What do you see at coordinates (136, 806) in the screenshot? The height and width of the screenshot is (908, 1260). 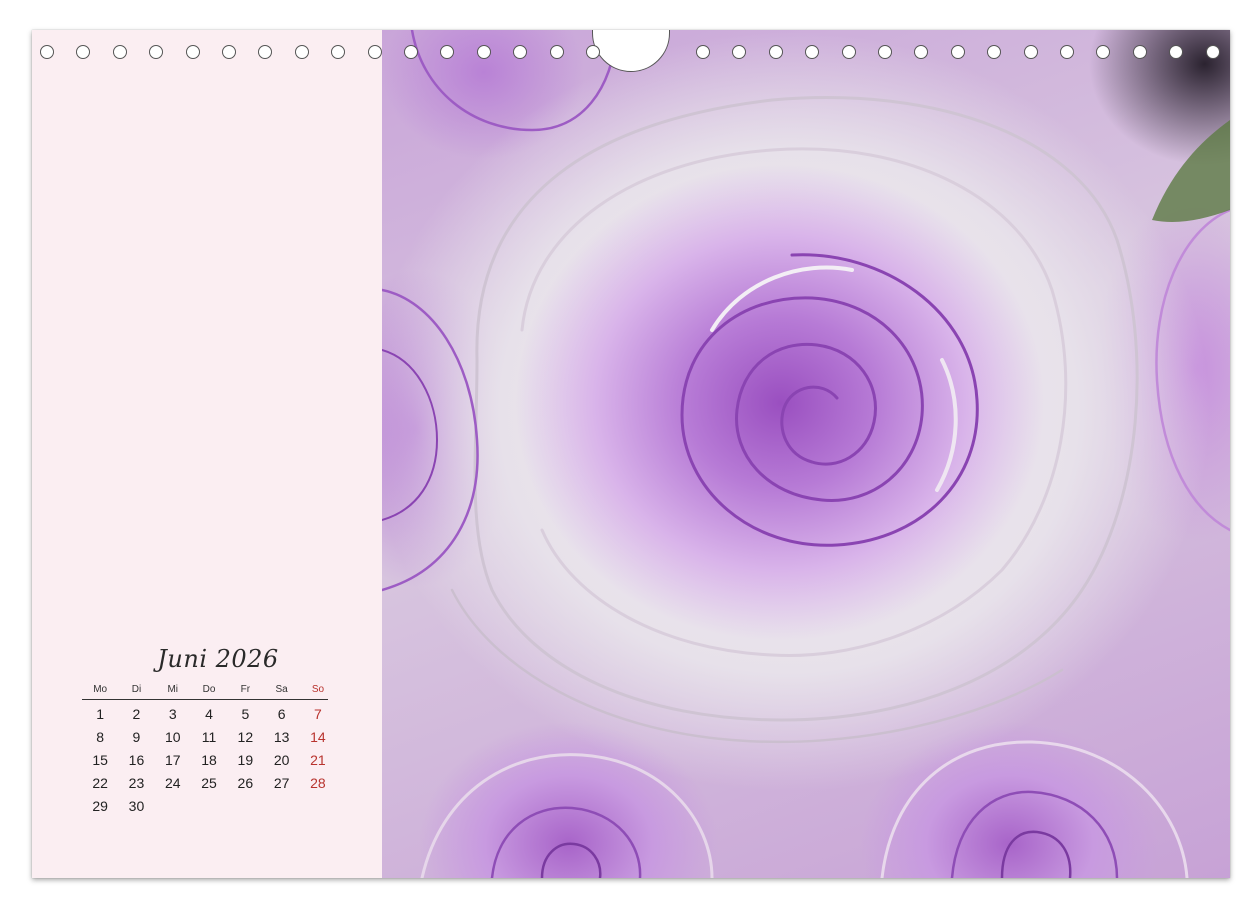 I see `day-cell: 30` at bounding box center [136, 806].